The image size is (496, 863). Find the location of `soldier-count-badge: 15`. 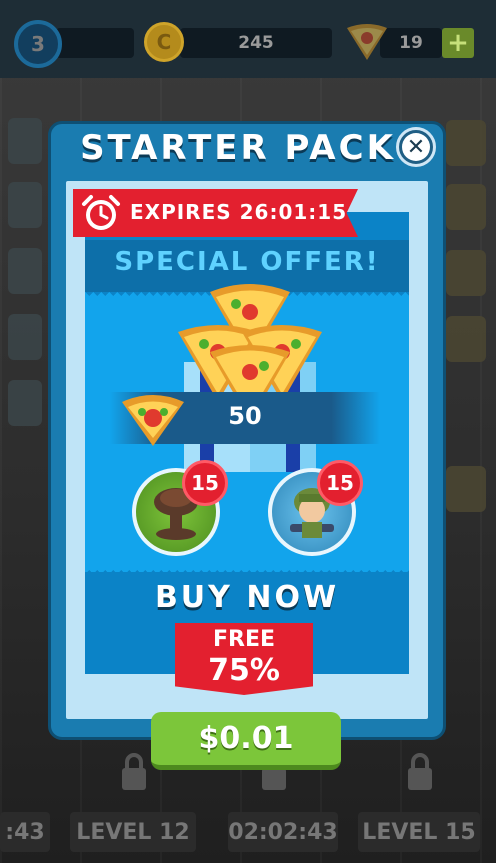

soldier-count-badge: 15 is located at coordinates (340, 483).